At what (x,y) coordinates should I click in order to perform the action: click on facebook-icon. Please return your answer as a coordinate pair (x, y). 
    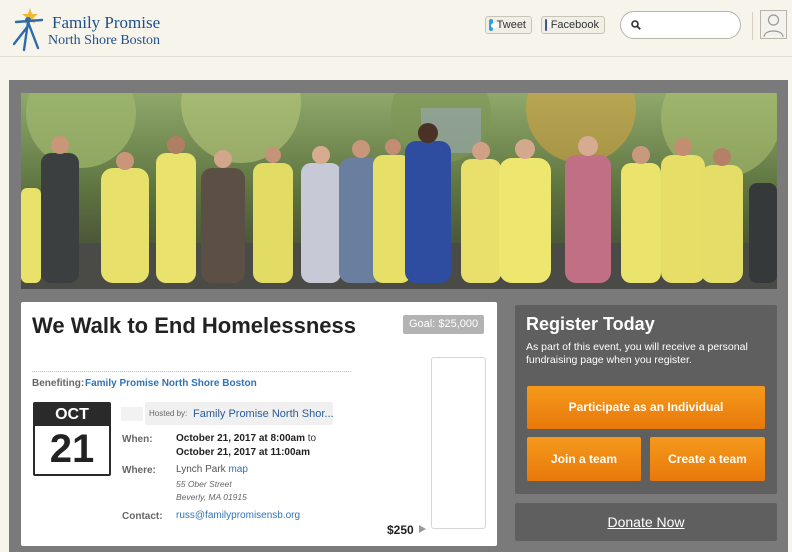
    Looking at the image, I should click on (548, 24).